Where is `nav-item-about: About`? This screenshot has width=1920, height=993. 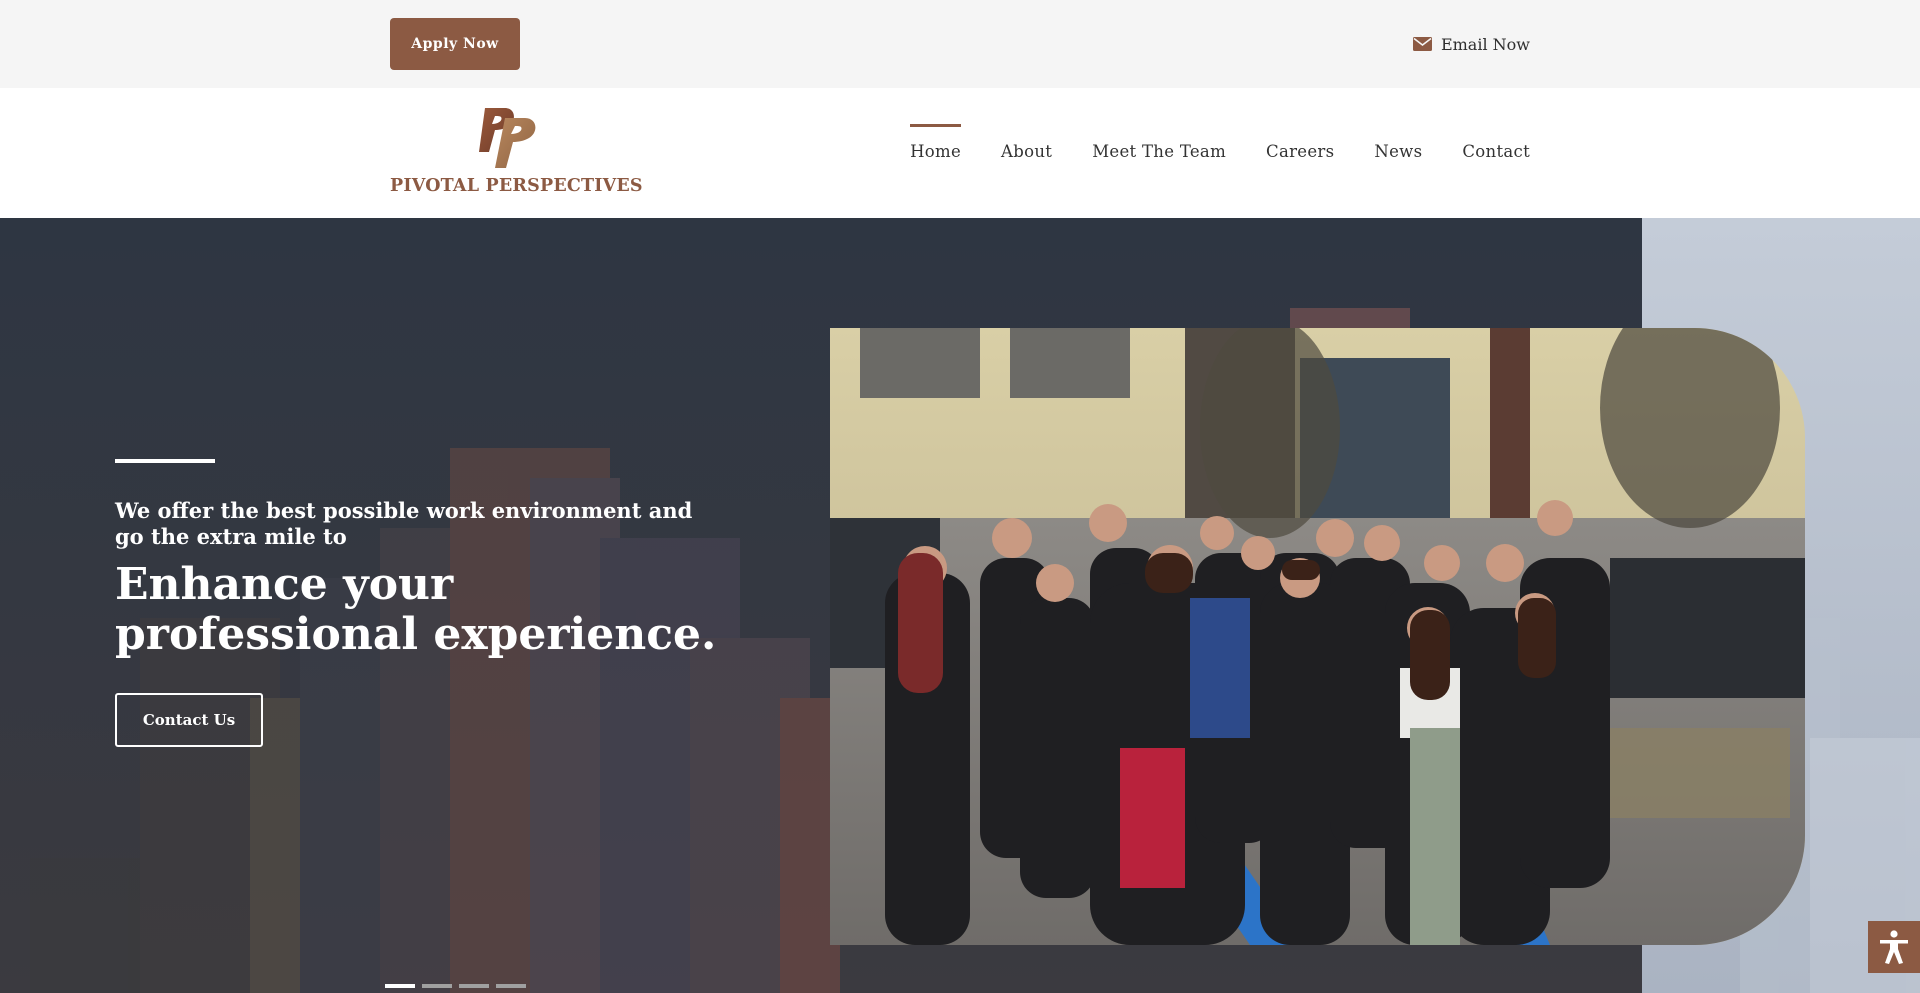 nav-item-about: About is located at coordinates (1026, 142).